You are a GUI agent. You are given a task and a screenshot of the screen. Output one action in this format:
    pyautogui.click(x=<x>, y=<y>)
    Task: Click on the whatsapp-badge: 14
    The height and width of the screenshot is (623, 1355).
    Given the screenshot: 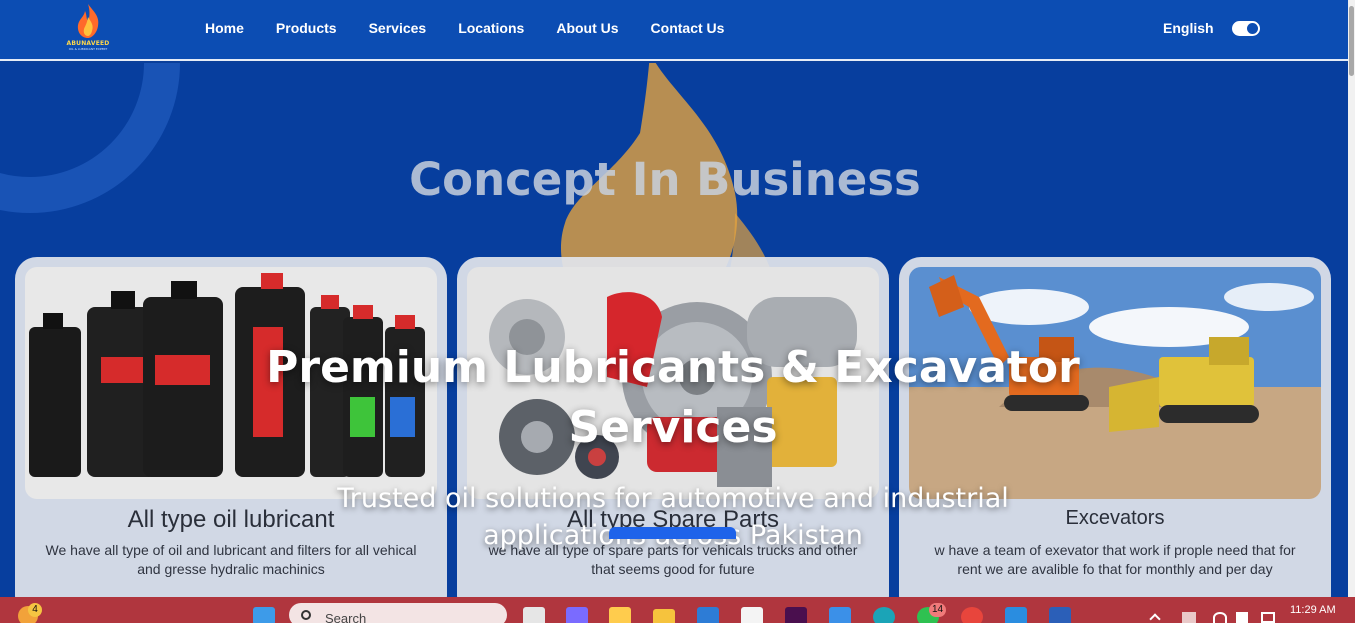 What is the action you would take?
    pyautogui.click(x=938, y=610)
    